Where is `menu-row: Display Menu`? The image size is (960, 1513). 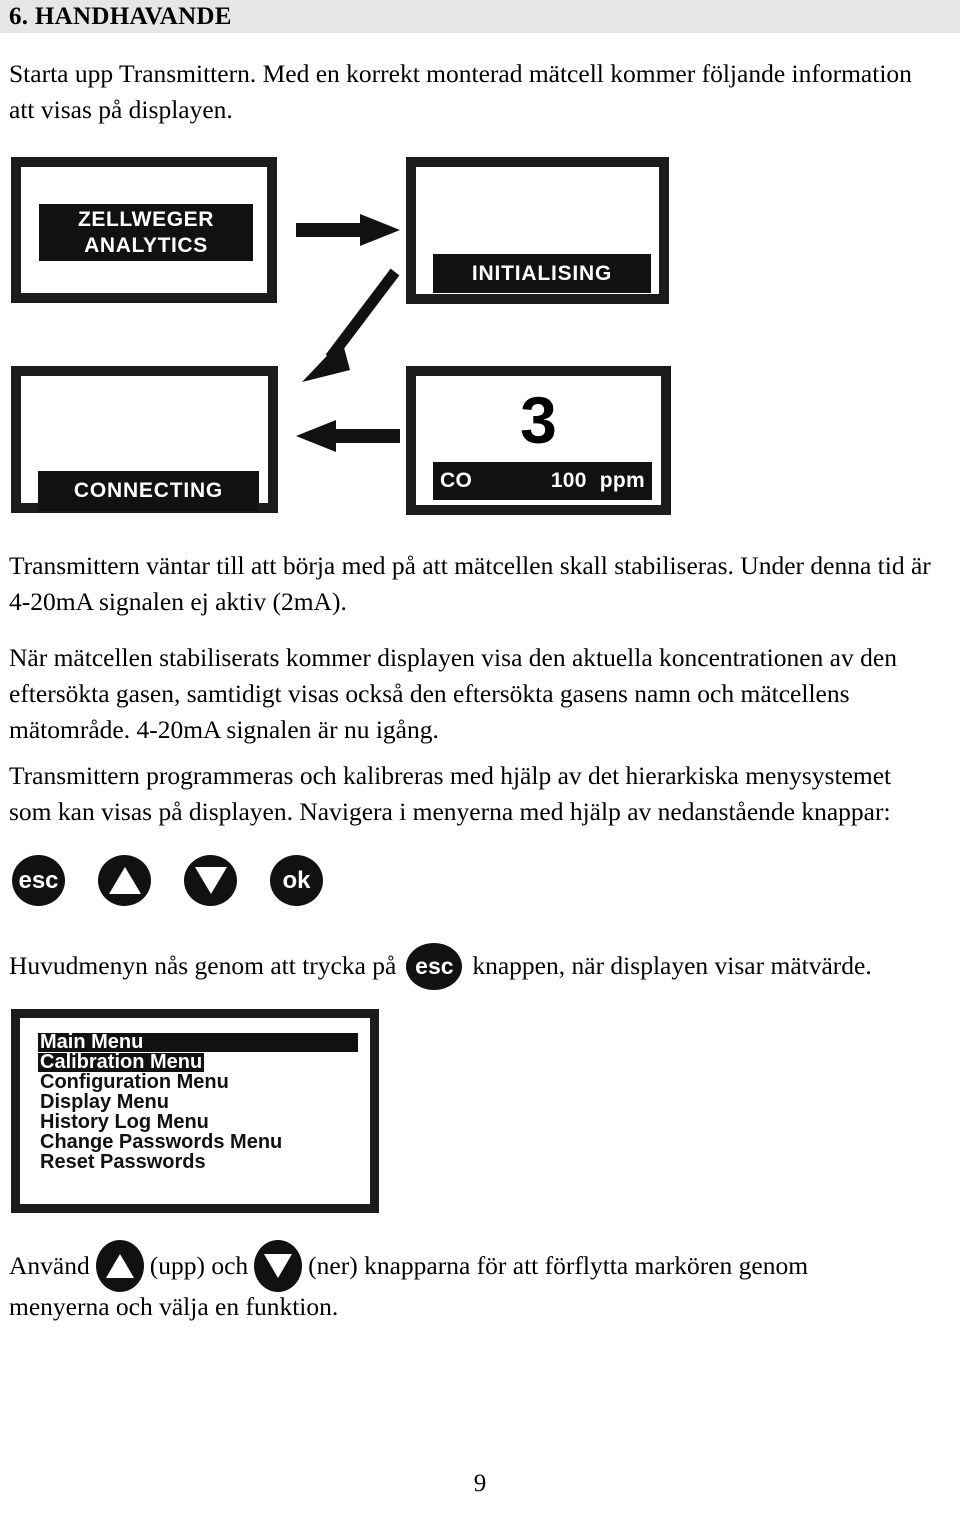
menu-row: Display Menu is located at coordinates (202, 1102).